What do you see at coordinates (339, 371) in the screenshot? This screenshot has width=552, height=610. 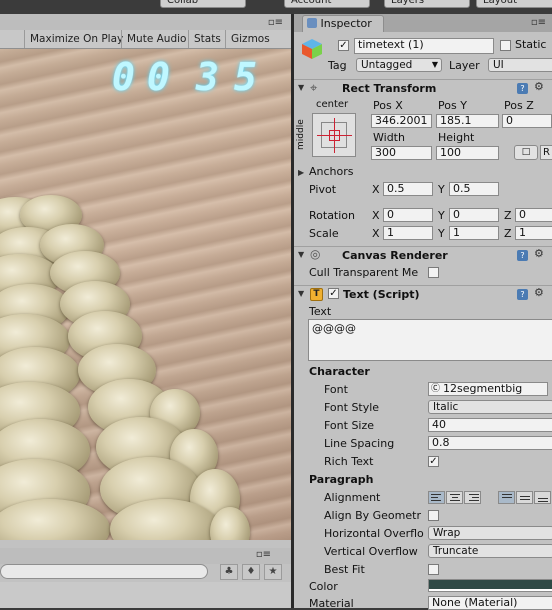 I see `character-section-label: Character` at bounding box center [339, 371].